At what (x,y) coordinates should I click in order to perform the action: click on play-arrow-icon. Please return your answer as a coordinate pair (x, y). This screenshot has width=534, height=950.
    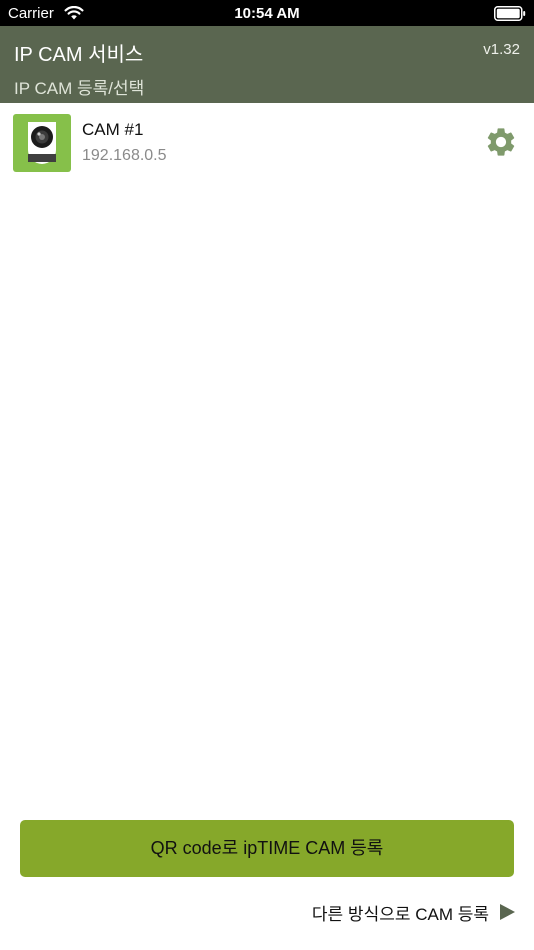
    Looking at the image, I should click on (507, 912).